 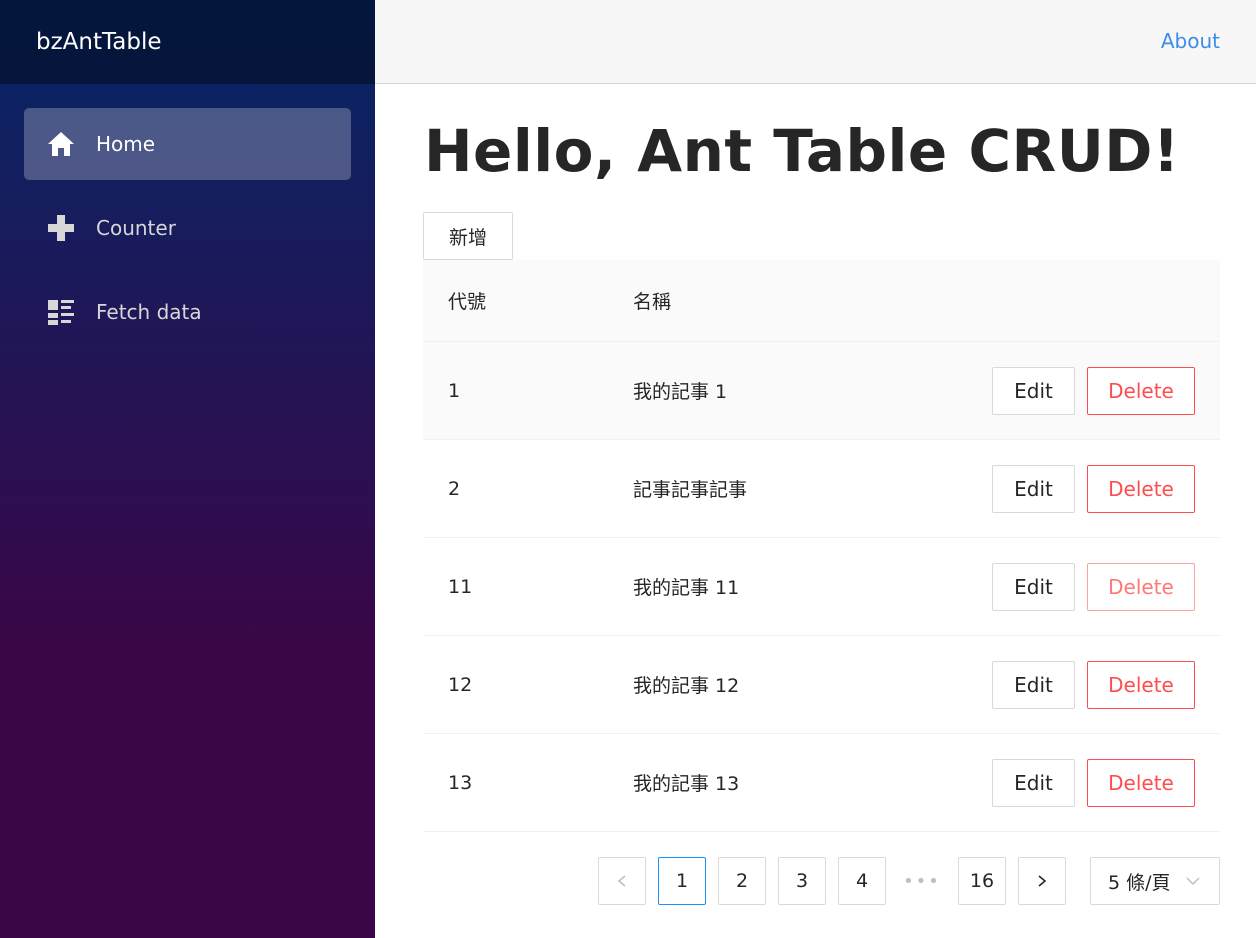 I want to click on page-title: Hello, Ant Table CRUD!, so click(x=802, y=151).